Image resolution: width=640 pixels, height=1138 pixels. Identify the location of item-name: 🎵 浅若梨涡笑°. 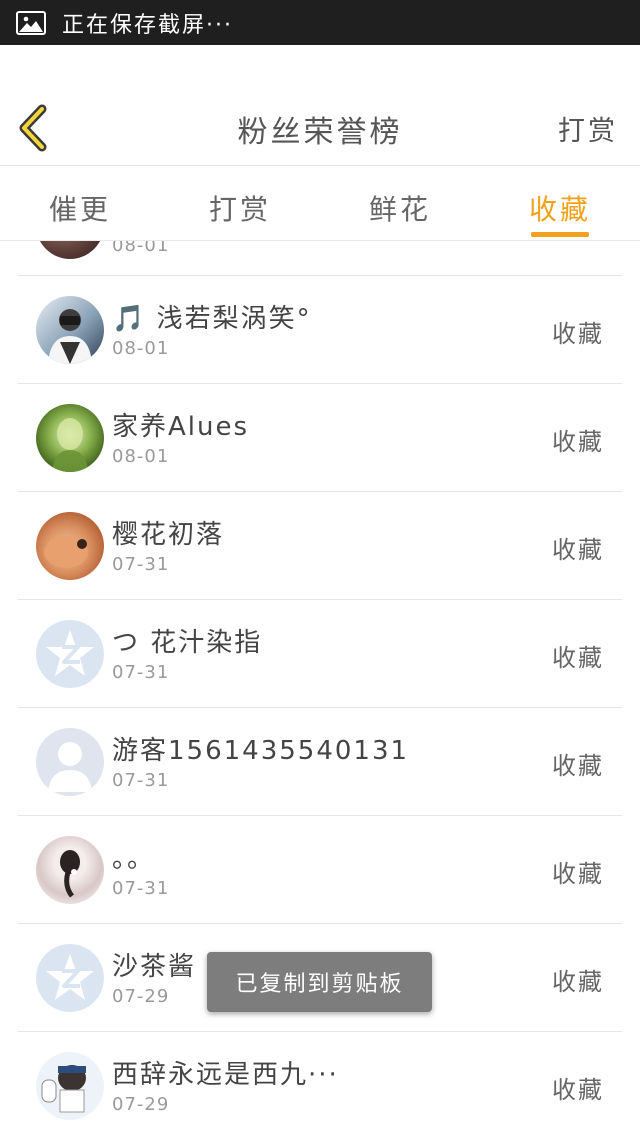
(212, 319).